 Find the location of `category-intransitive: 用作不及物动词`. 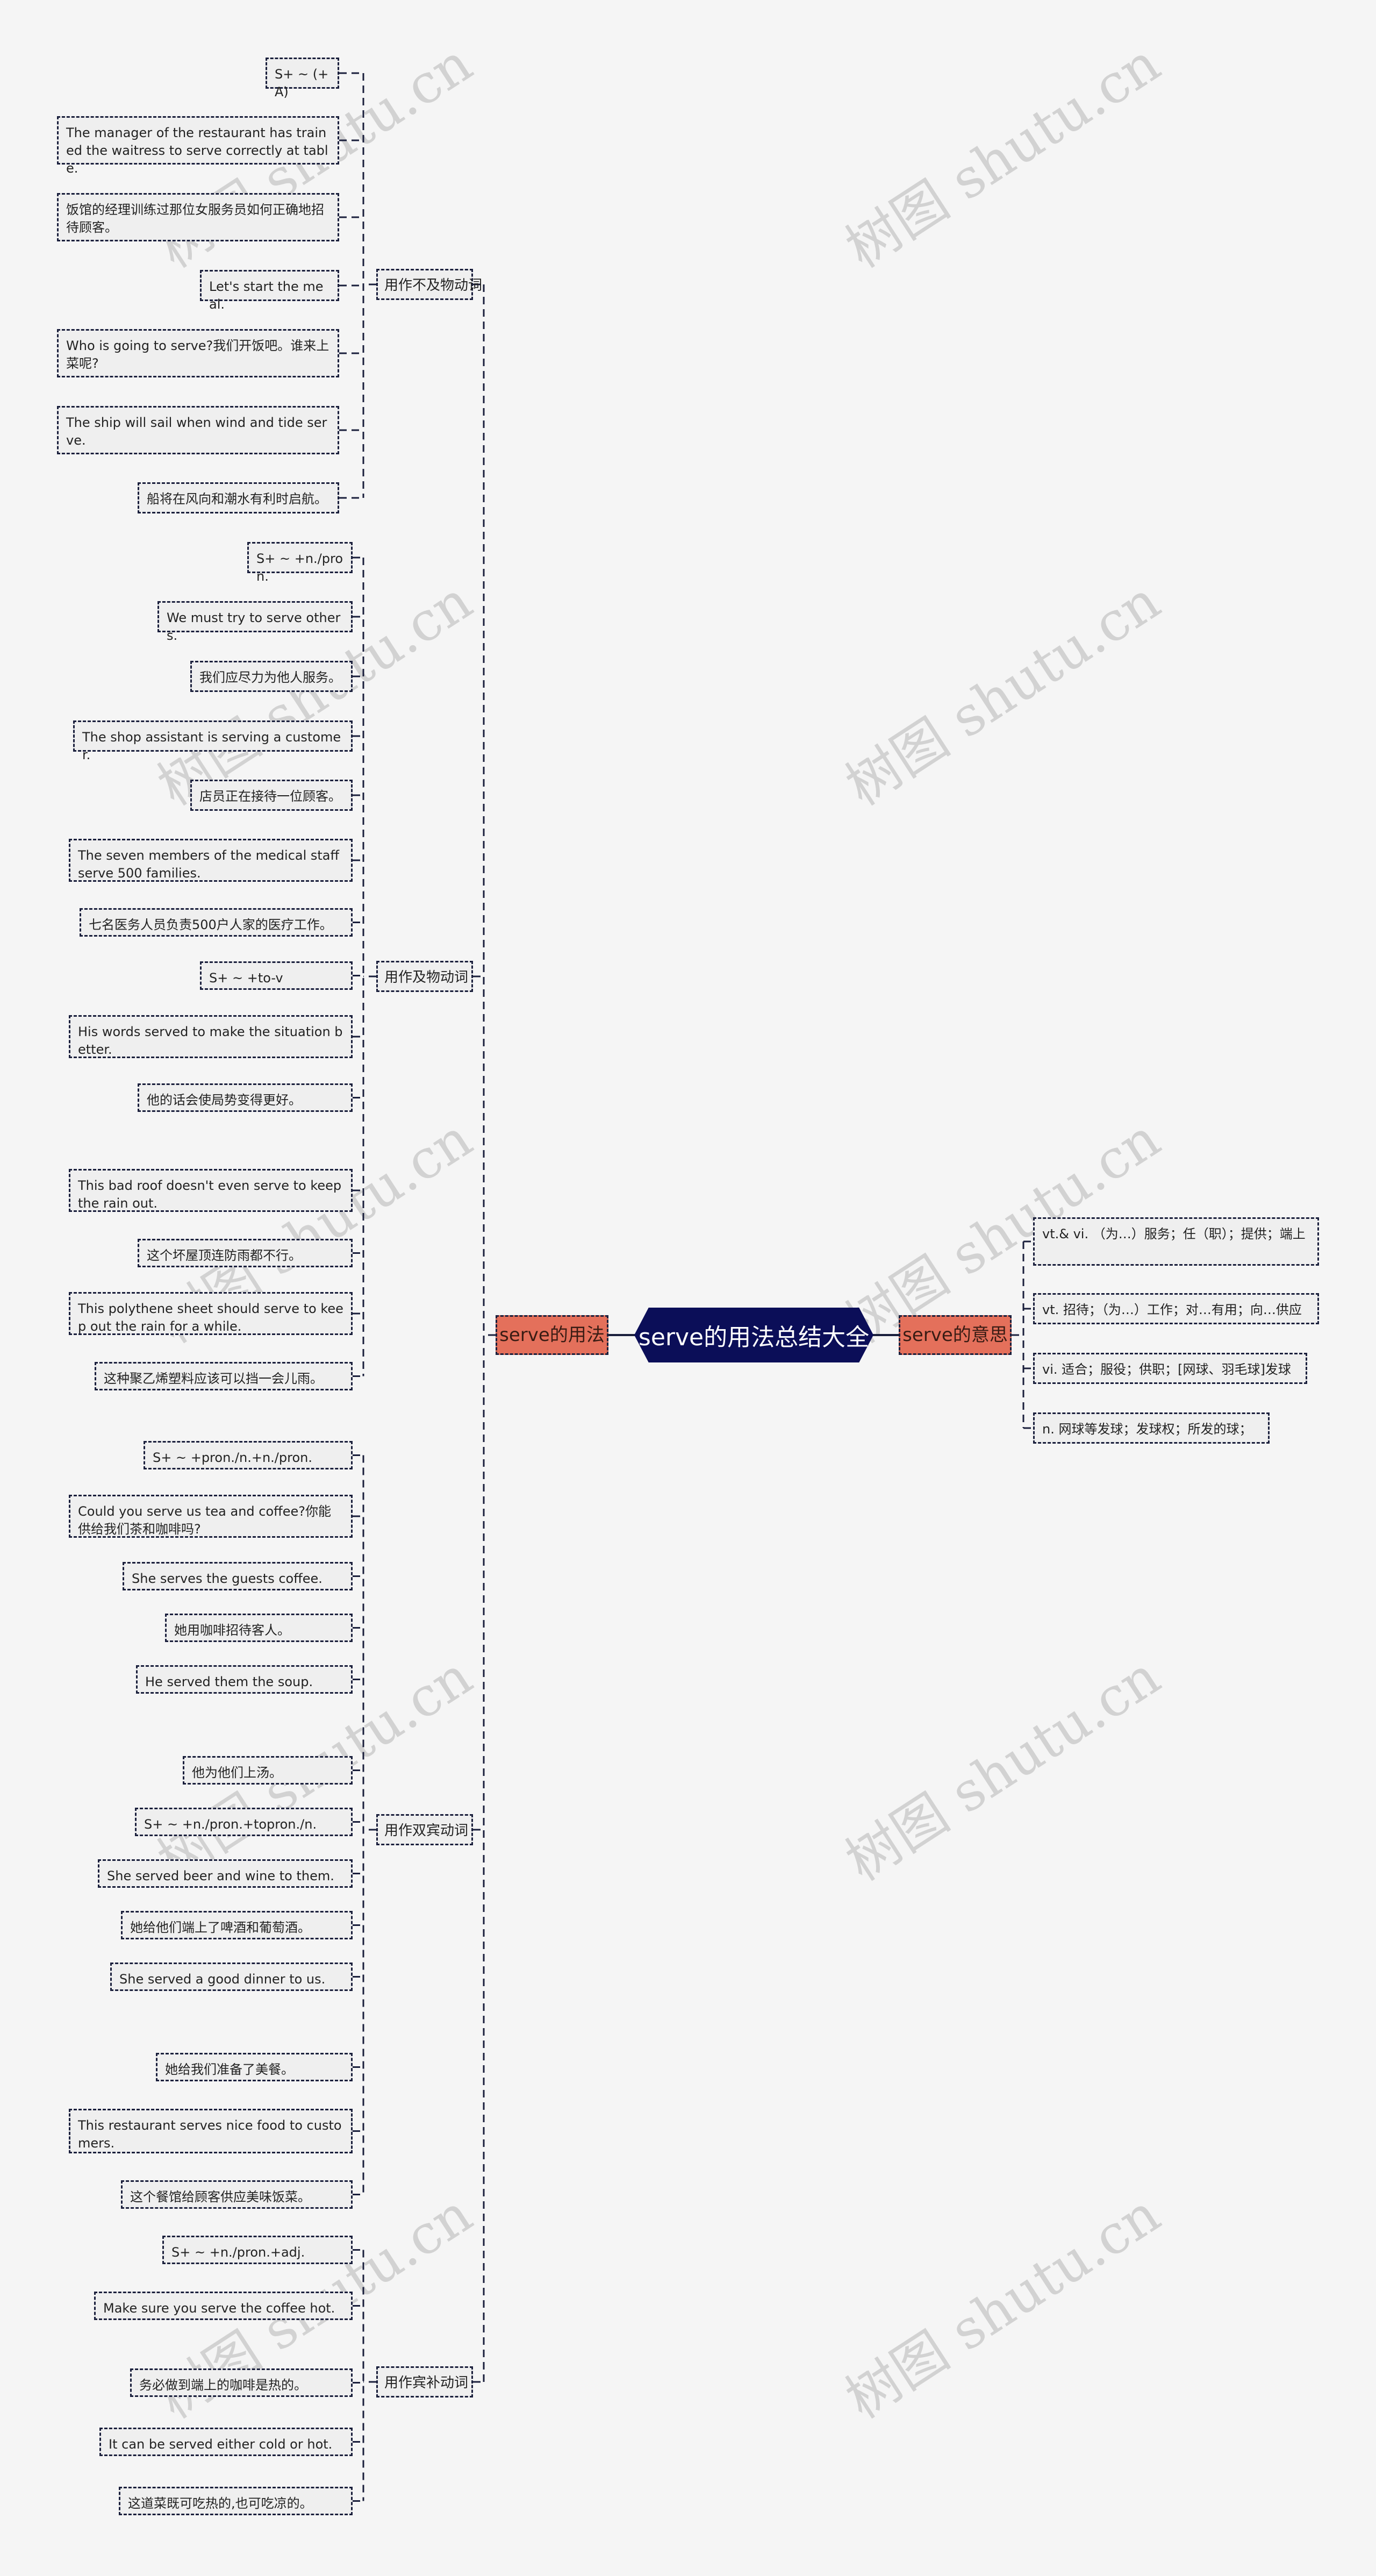

category-intransitive: 用作不及物动词 is located at coordinates (429, 284).